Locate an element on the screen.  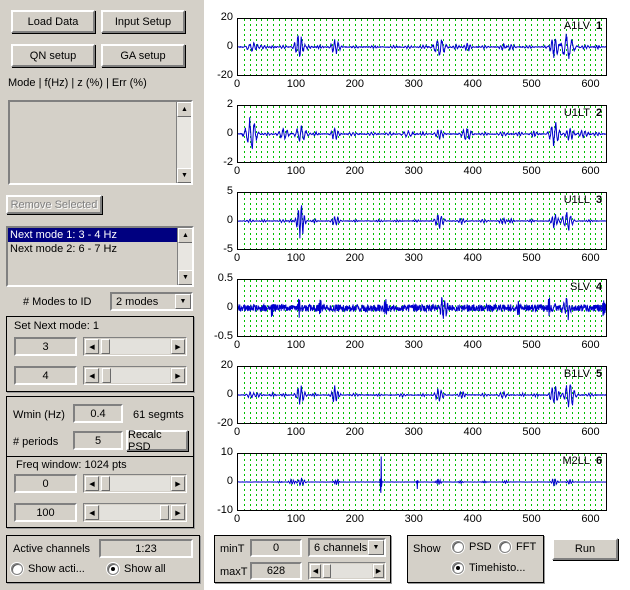
y-axis-tick-label: 5 is located at coordinates (229, 191).